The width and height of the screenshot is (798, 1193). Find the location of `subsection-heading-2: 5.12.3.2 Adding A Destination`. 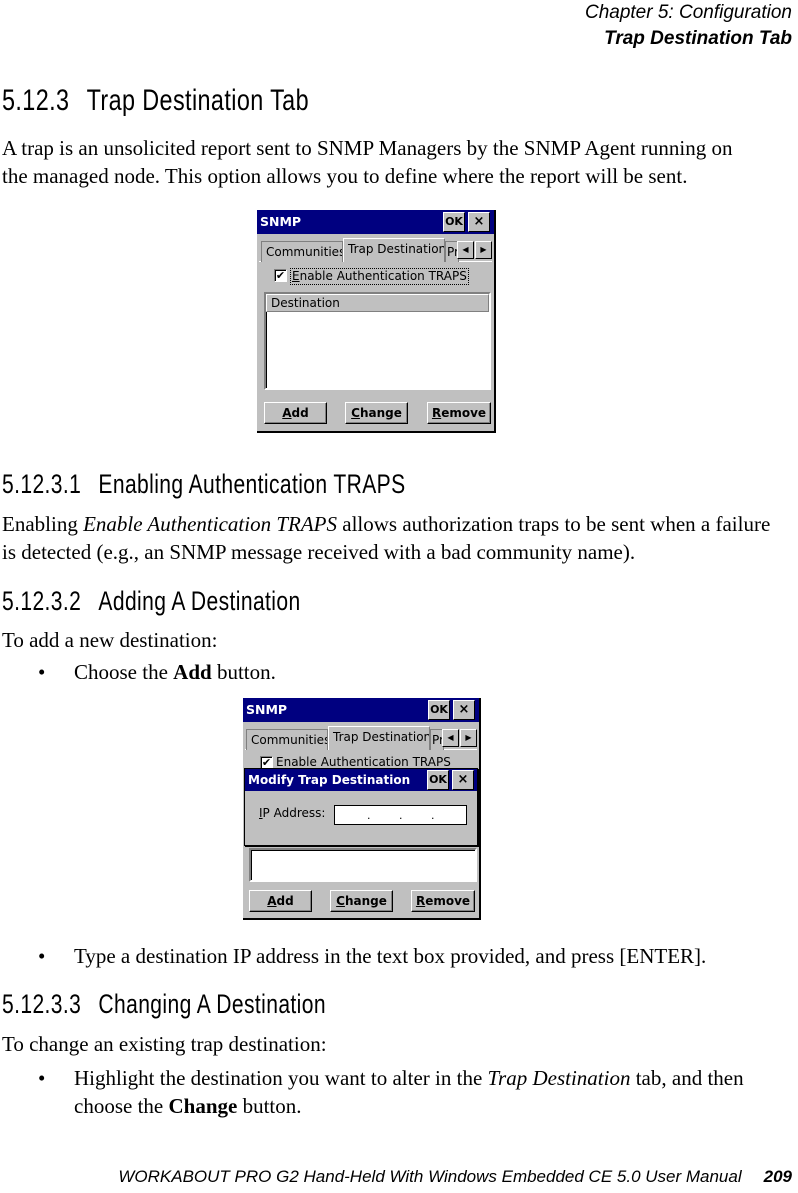

subsection-heading-2: 5.12.3.2 Adding A Destination is located at coordinates (151, 601).